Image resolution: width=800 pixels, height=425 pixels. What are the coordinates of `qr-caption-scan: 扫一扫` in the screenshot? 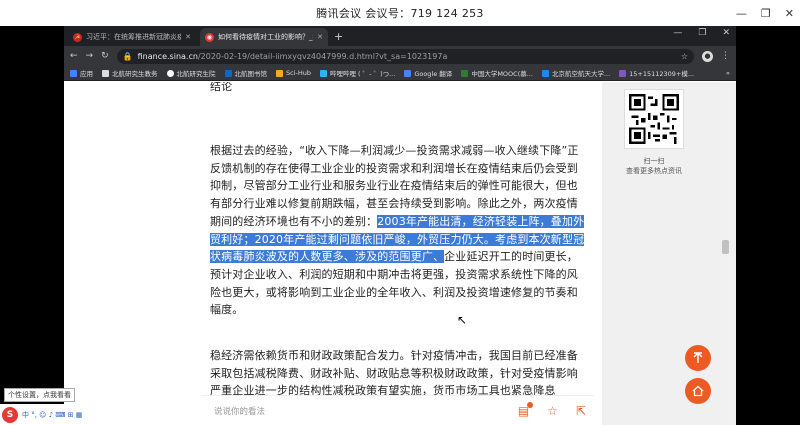 It's located at (654, 161).